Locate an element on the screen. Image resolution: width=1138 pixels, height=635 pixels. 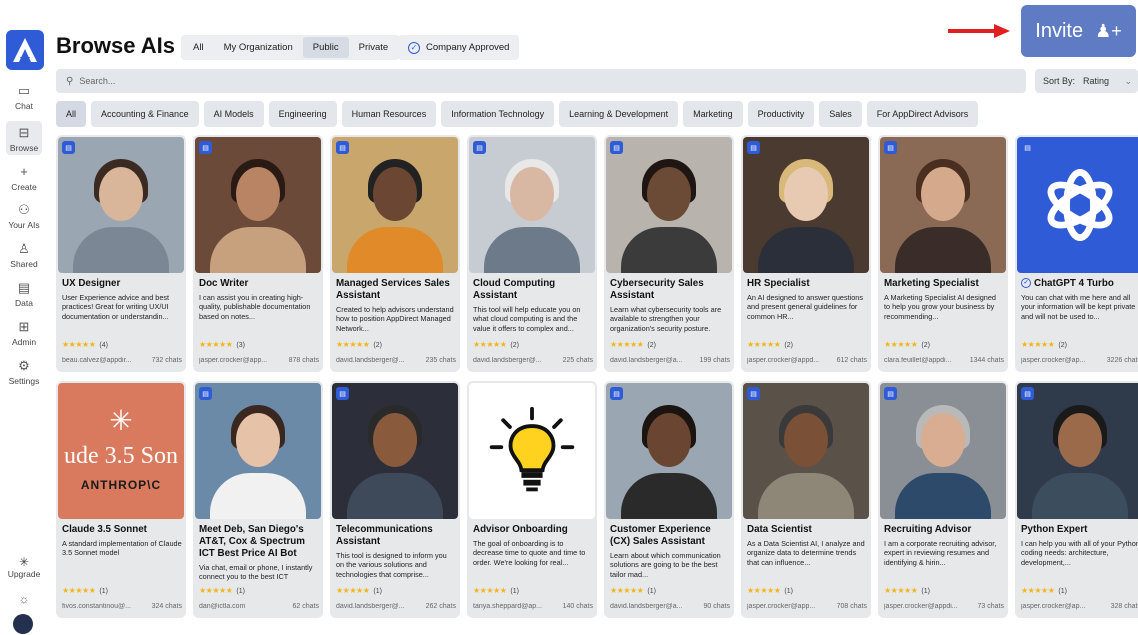
sidebar-item-data: ▤ Data is located at coordinates (24, 294).